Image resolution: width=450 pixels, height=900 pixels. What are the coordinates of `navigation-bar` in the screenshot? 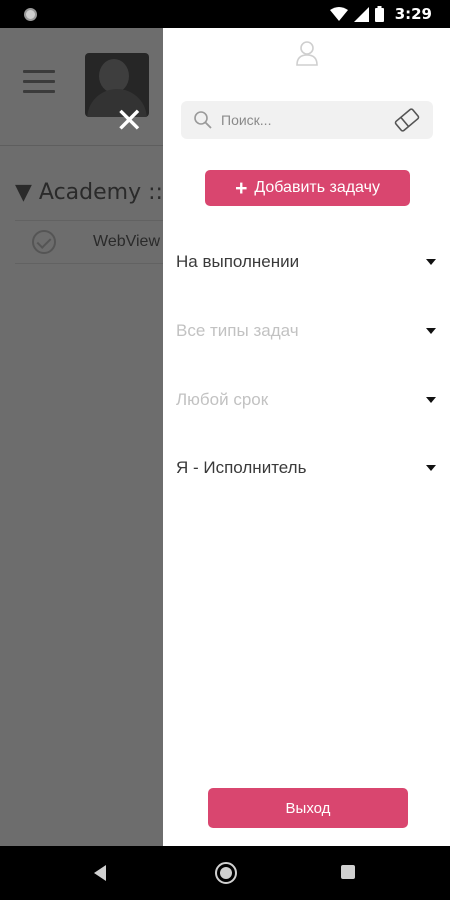 It's located at (225, 873).